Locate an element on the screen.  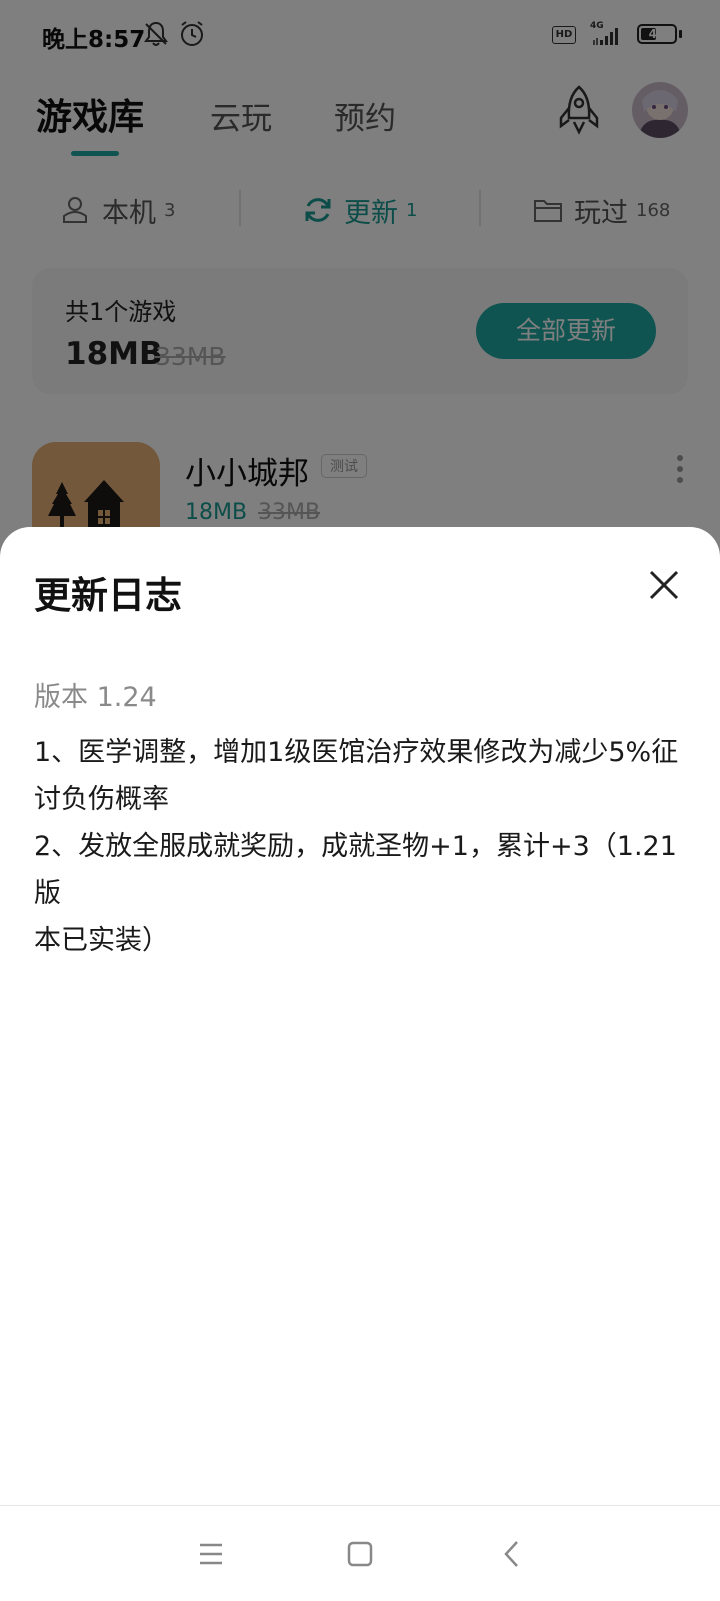
changelog-line: 讨负伤概率 is located at coordinates (101, 799).